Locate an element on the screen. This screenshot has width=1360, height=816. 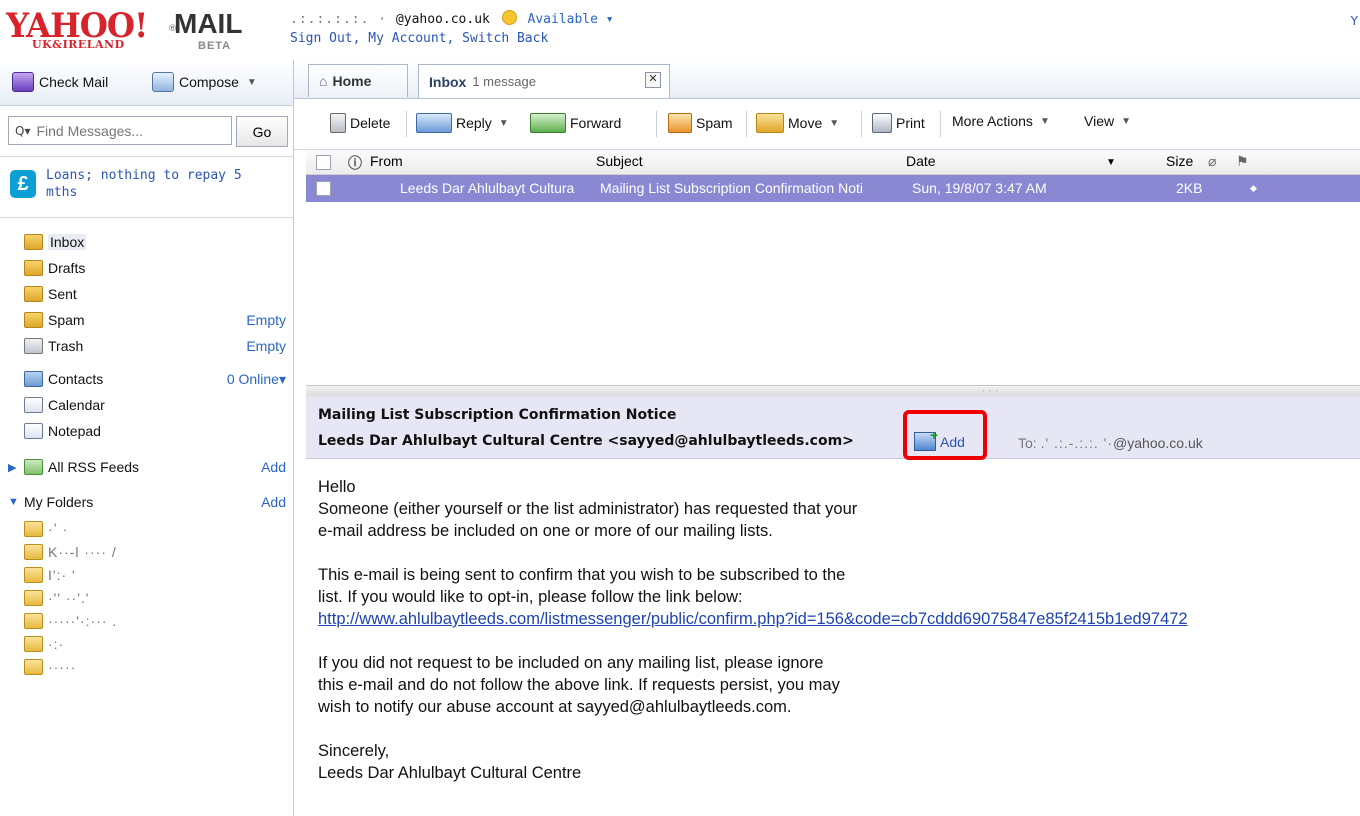
sent-folder-icon is located at coordinates (33, 294).